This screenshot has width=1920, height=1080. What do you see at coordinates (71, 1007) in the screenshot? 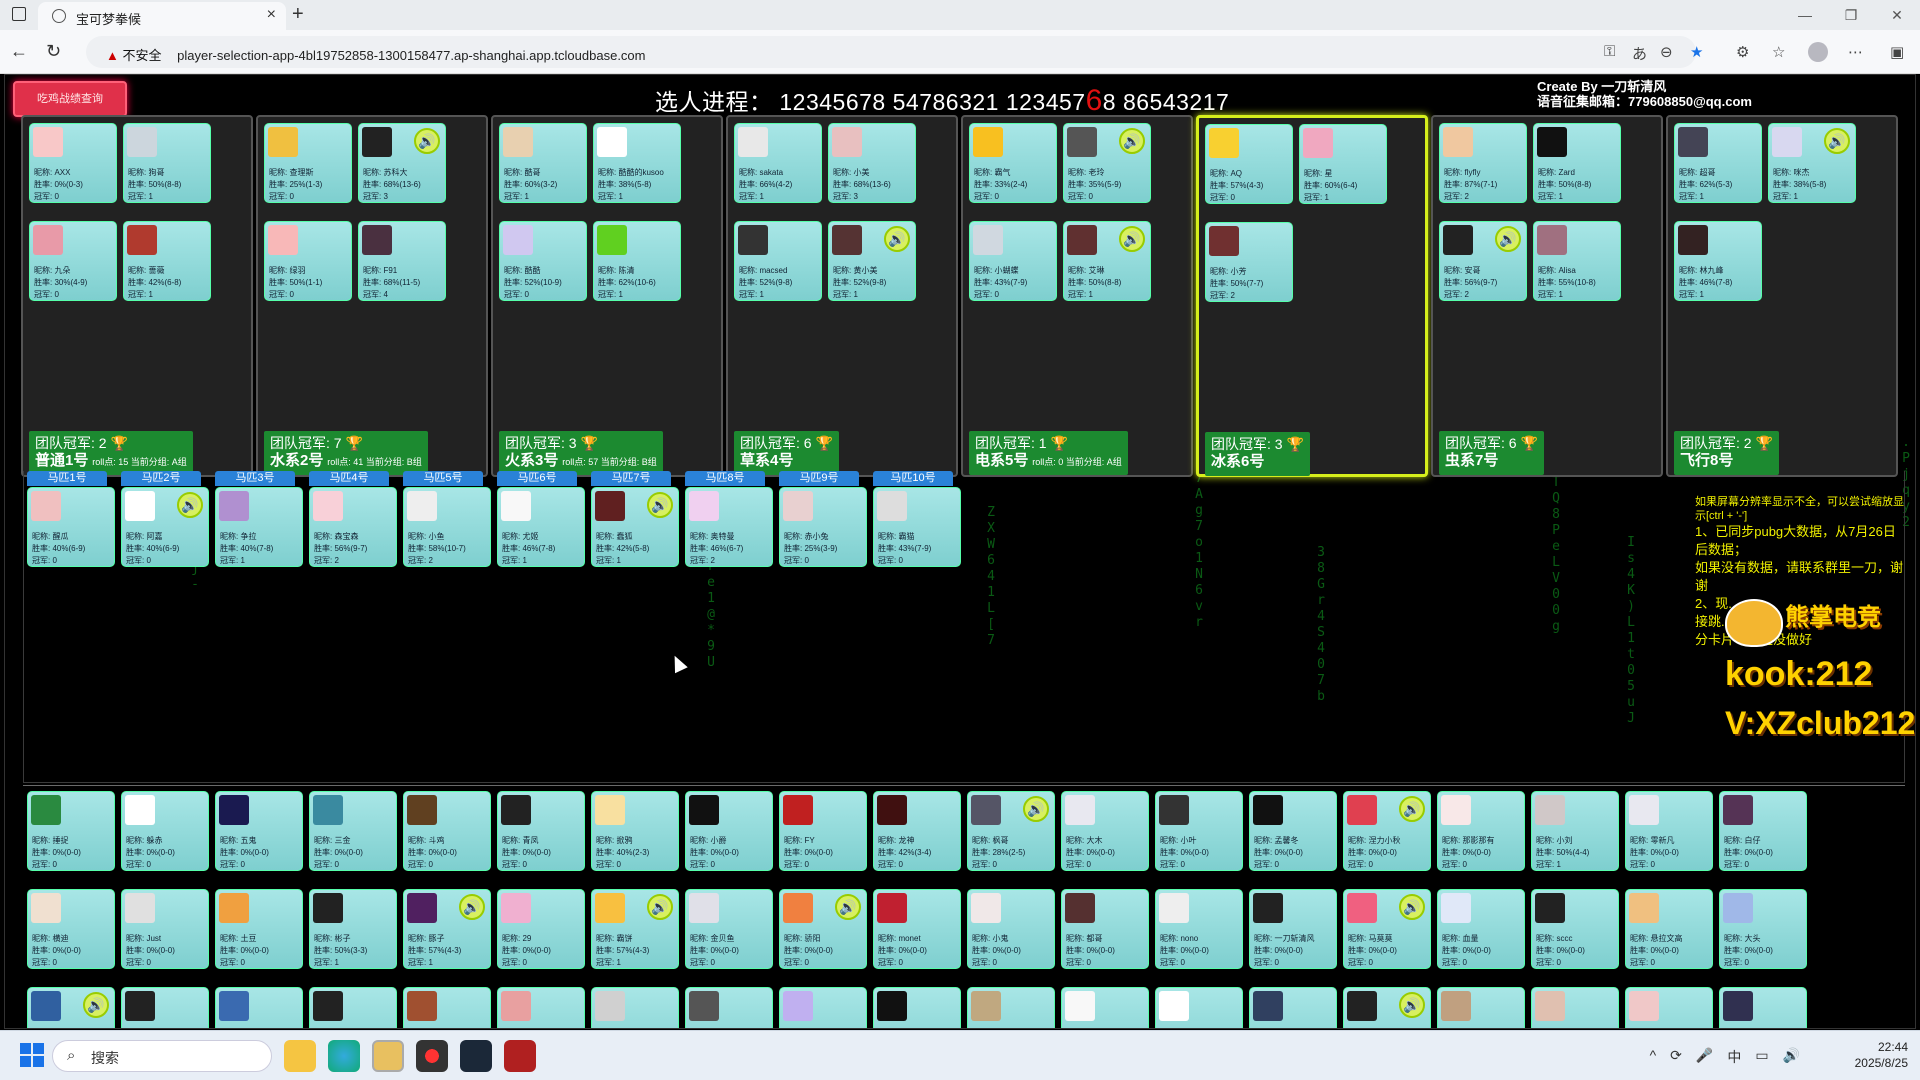
I see `player-card: 🔊昵称: ok林仔胜率: 0%(0-0)冠军: 0` at bounding box center [71, 1007].